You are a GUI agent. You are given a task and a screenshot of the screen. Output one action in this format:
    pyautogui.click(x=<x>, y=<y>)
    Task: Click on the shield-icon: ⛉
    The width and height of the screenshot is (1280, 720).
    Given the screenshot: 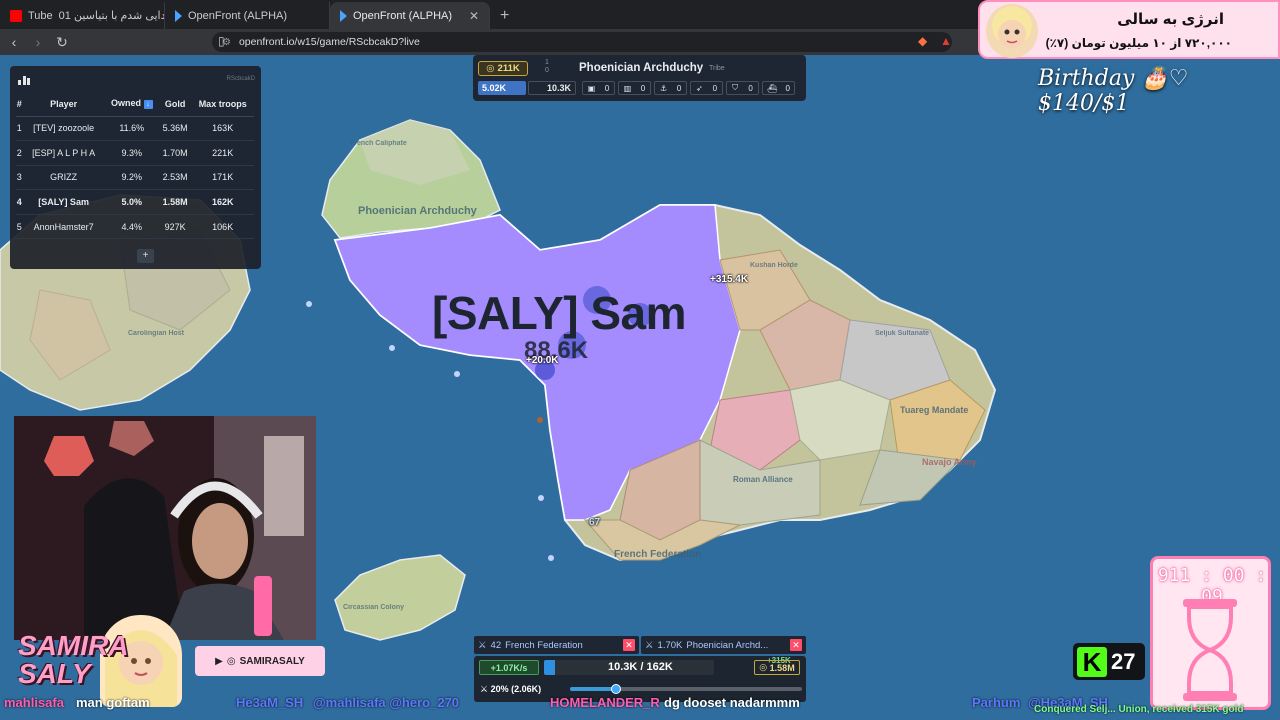 What is the action you would take?
    pyautogui.click(x=735, y=87)
    